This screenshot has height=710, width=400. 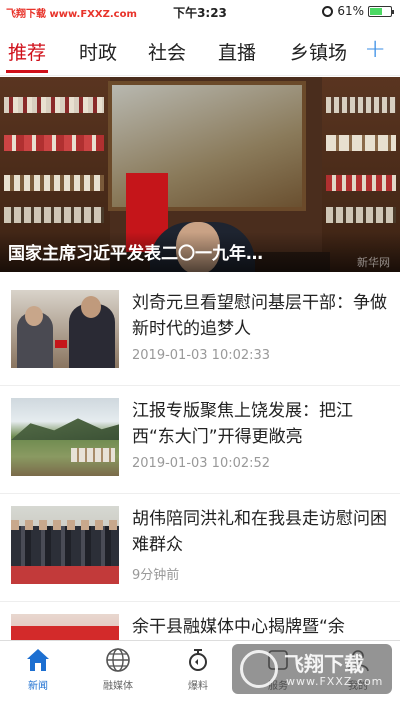 I want to click on home-icon, so click(x=38, y=660).